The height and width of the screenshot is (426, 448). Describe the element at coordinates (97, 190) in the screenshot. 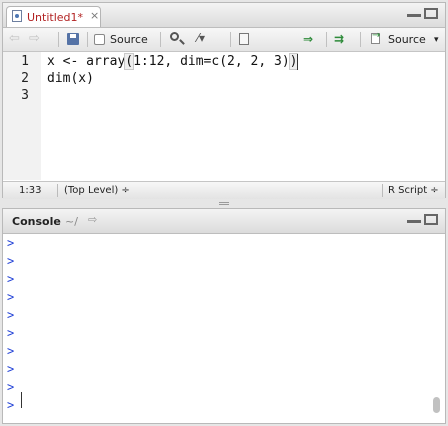

I see `scope-selector: (Top Level) ÷` at that location.